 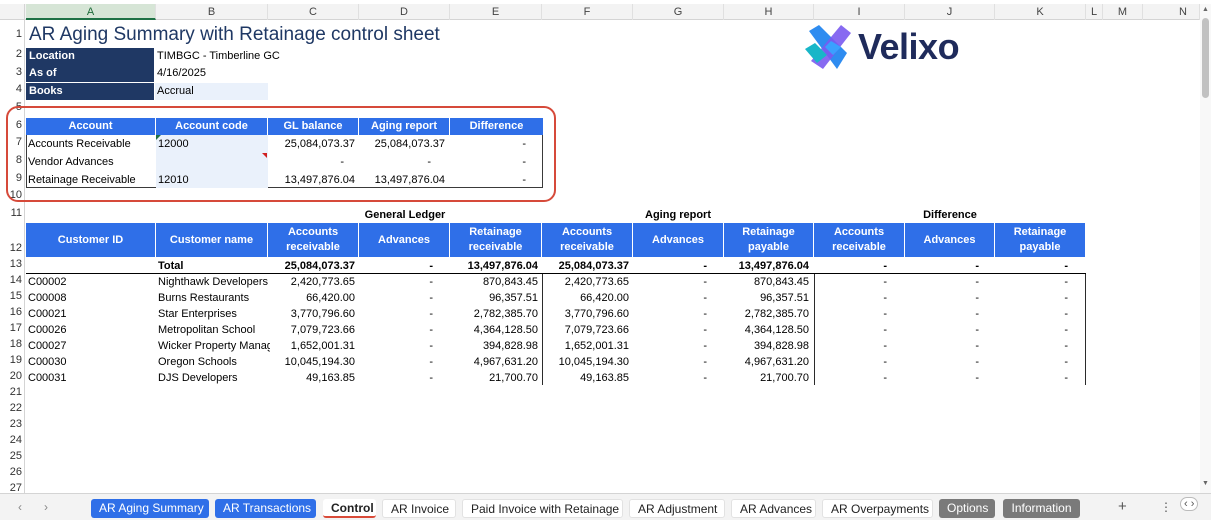 What do you see at coordinates (212, 12) in the screenshot?
I see `column-b: B` at bounding box center [212, 12].